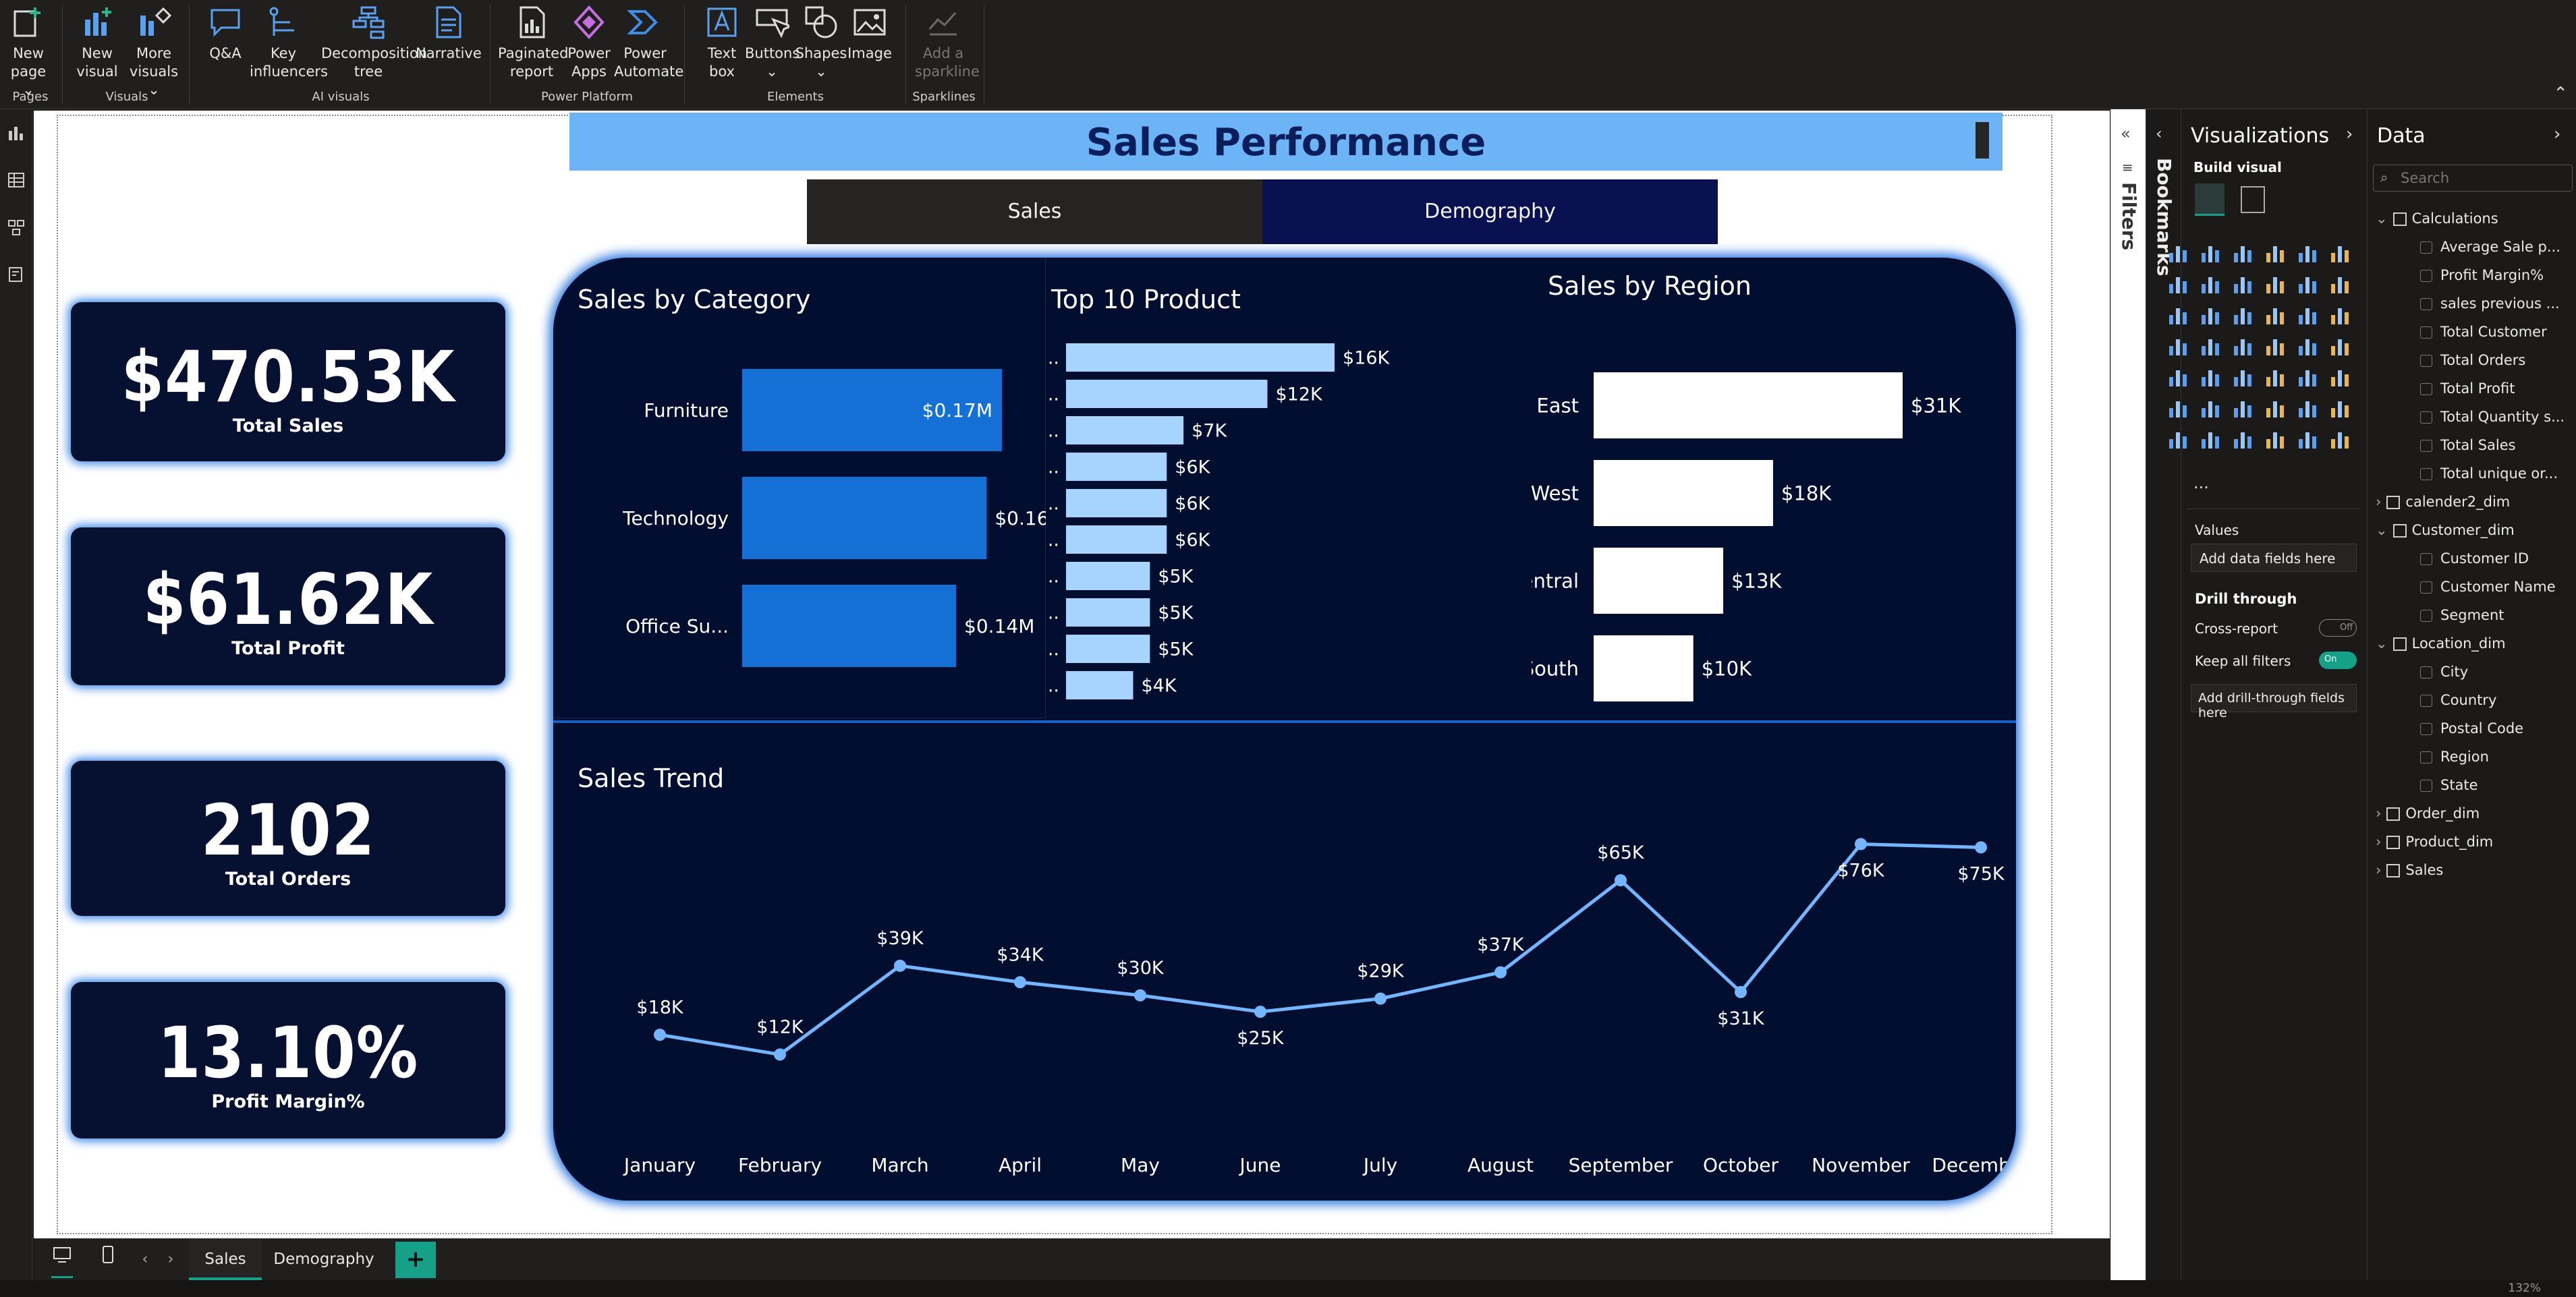 Image resolution: width=2576 pixels, height=1297 pixels. I want to click on decomposition-tree-visual-icon, so click(2243, 408).